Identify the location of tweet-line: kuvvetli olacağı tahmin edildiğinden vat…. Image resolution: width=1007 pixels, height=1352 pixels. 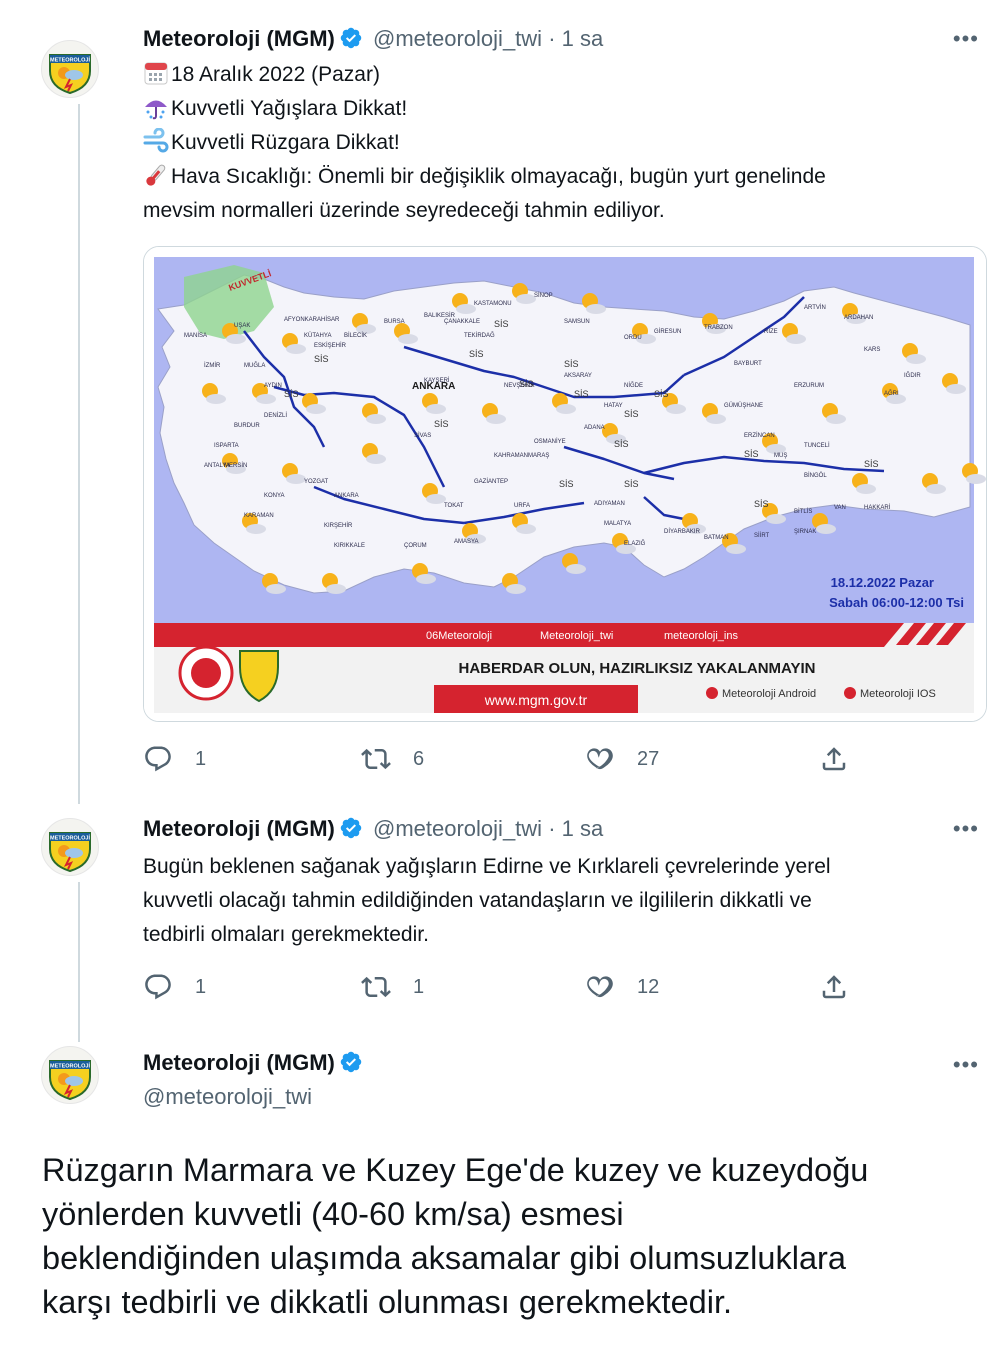
(477, 900).